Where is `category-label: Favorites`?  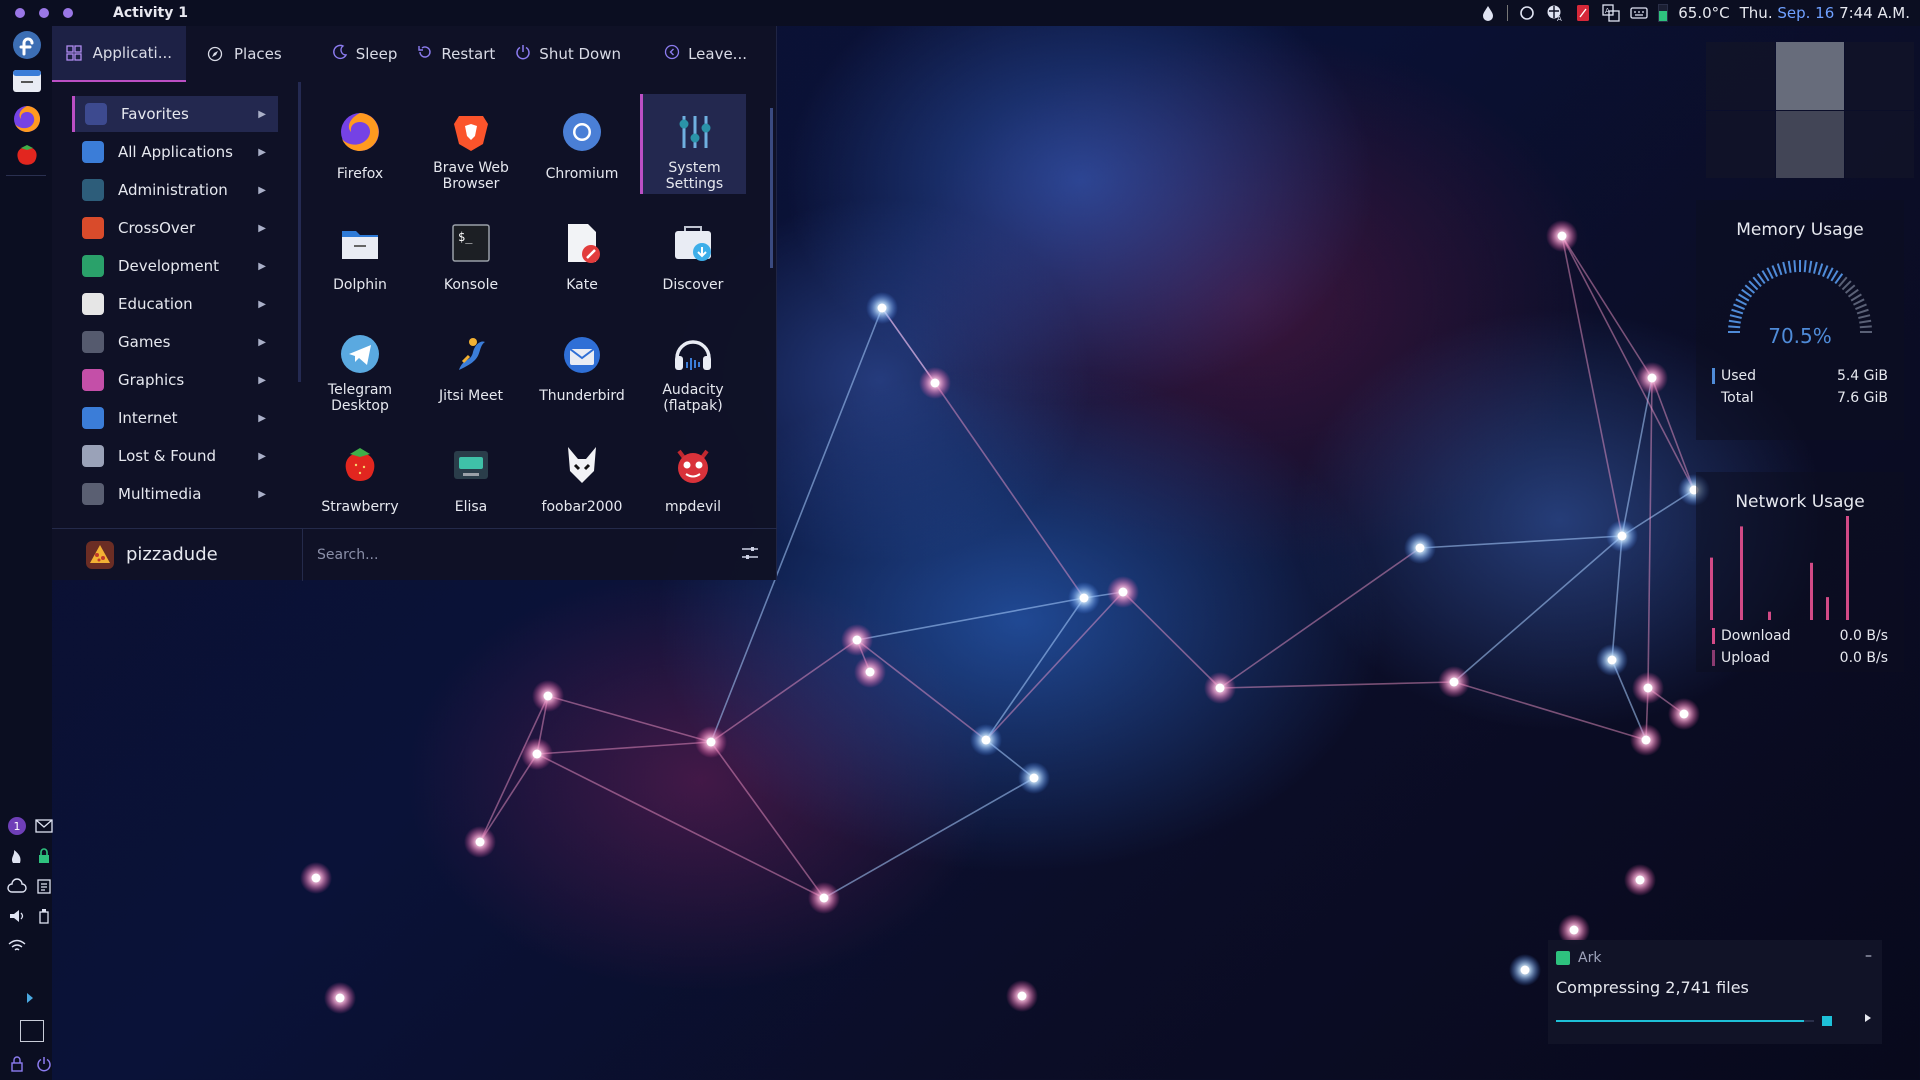 category-label: Favorites is located at coordinates (155, 114).